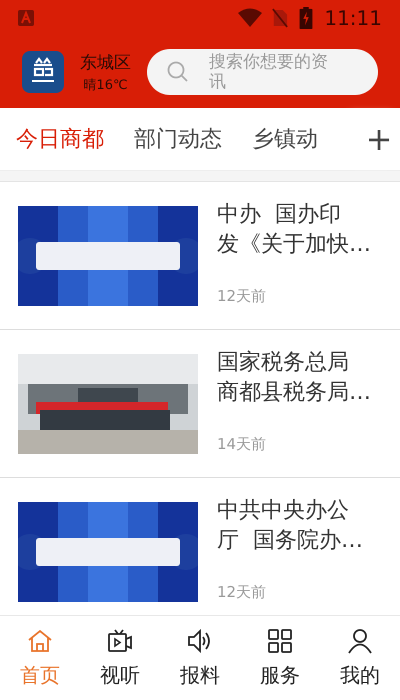 The image size is (400, 700). What do you see at coordinates (241, 444) in the screenshot?
I see `news-time: 14天前` at bounding box center [241, 444].